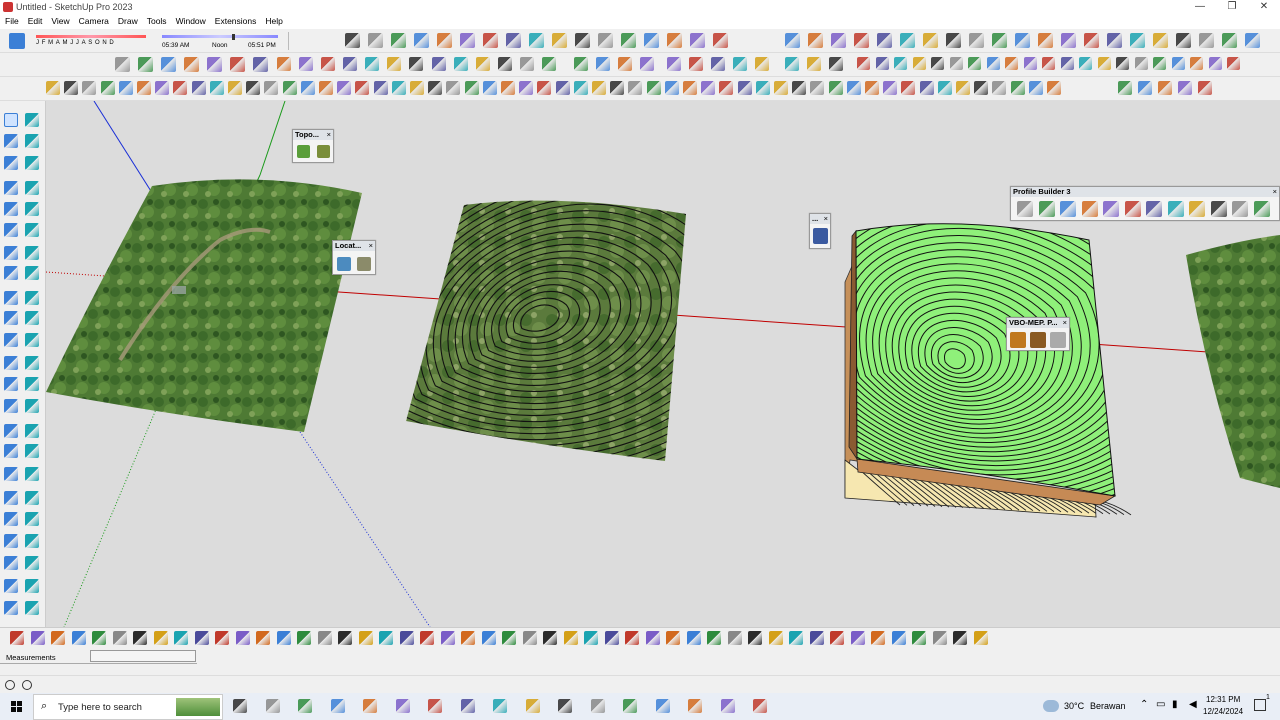 This screenshot has width=1280, height=720. What do you see at coordinates (1144, 704) in the screenshot?
I see `chevron-up-icon: ⌃` at bounding box center [1144, 704].